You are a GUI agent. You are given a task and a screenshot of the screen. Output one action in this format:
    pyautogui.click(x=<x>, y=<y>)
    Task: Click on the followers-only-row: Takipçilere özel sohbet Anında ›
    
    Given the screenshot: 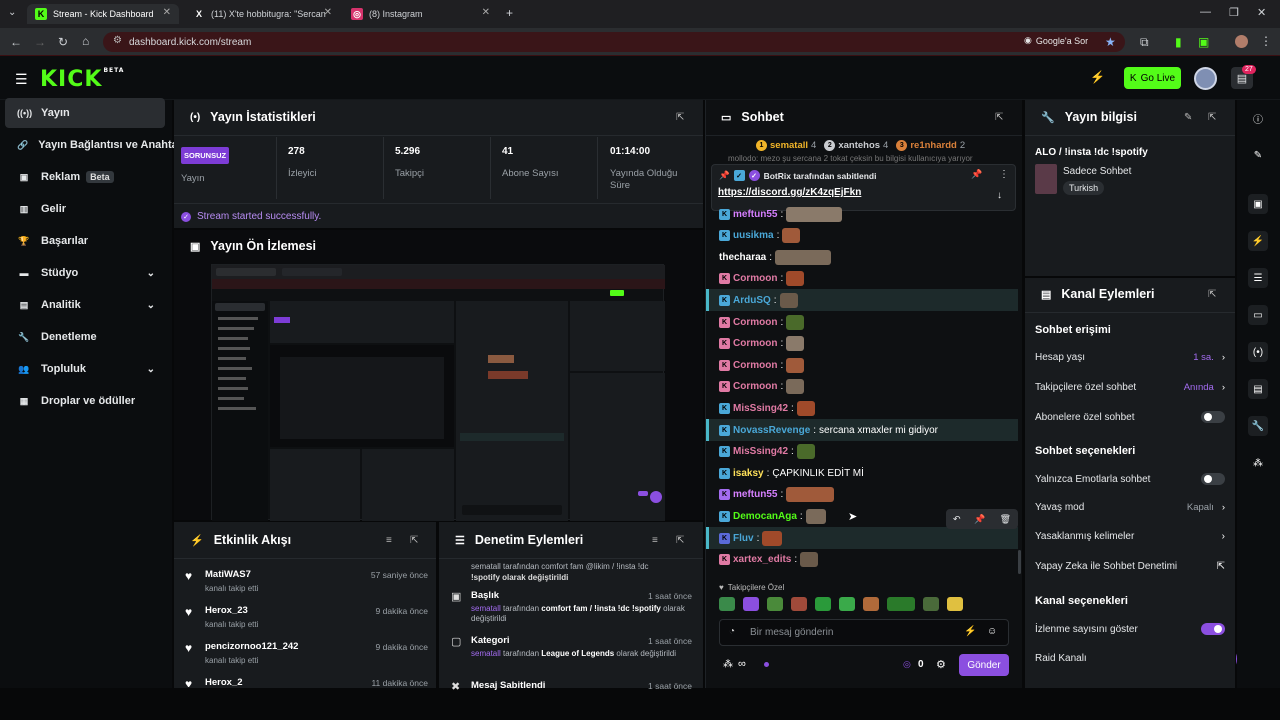 What is the action you would take?
    pyautogui.click(x=1130, y=387)
    